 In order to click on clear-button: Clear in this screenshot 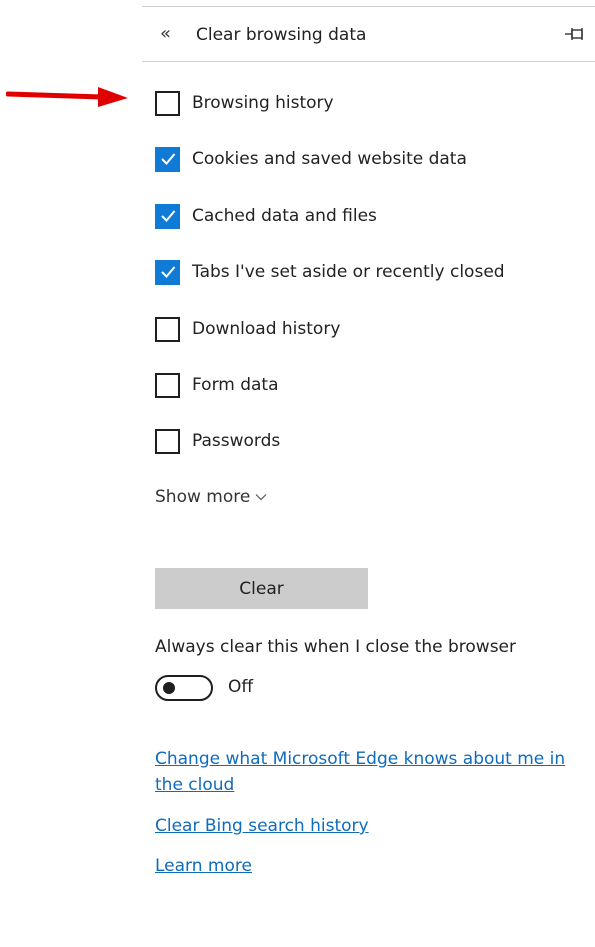, I will do `click(261, 588)`.